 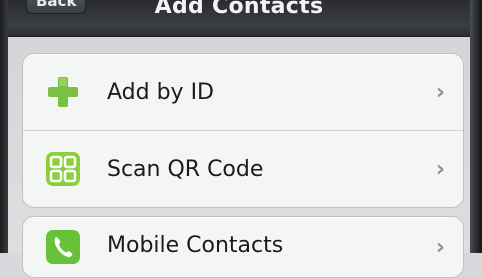 I want to click on device-frame-right, so click(x=476, y=126).